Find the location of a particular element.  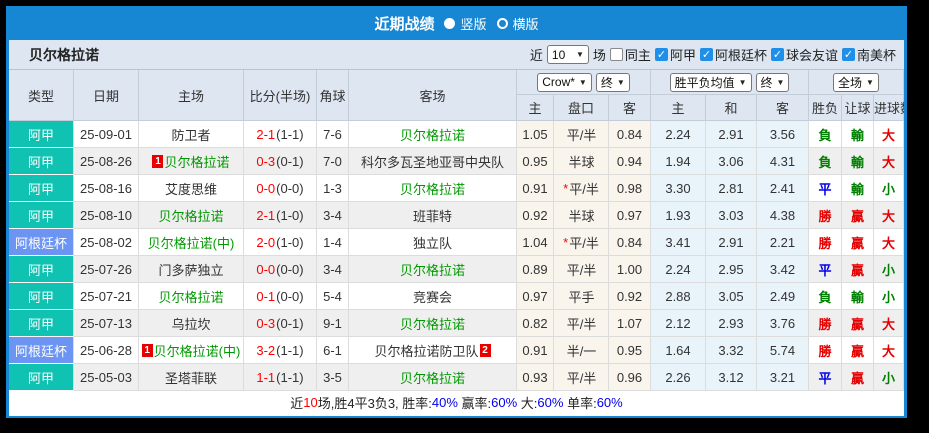

win-rate: 40% is located at coordinates (444, 402).